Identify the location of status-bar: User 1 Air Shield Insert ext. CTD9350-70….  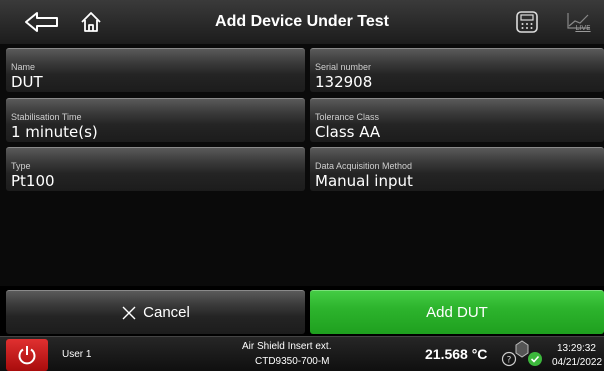
(302, 353).